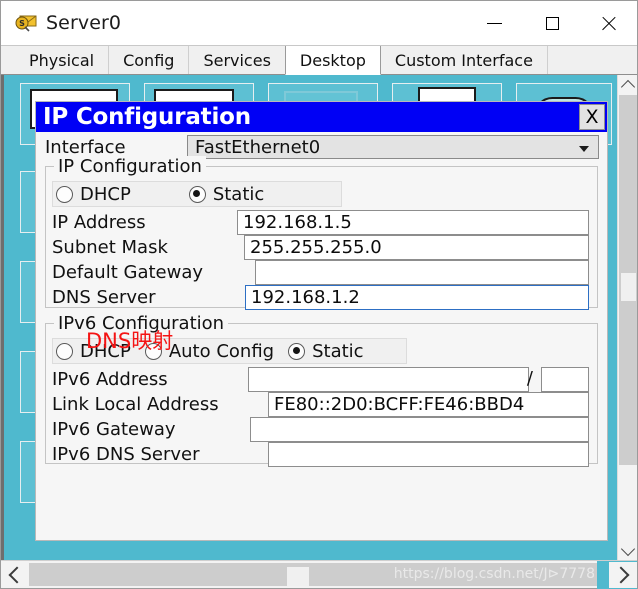 This screenshot has width=638, height=589. Describe the element at coordinates (388, 379) in the screenshot. I see `input-ipv6-address` at that location.